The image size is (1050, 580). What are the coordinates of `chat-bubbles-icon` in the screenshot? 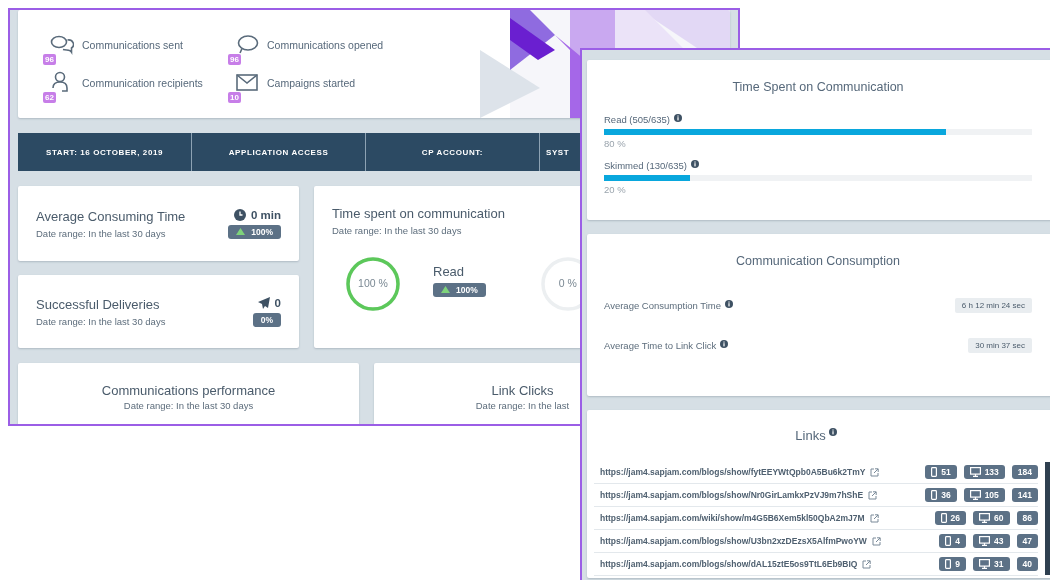 It's located at (62, 45).